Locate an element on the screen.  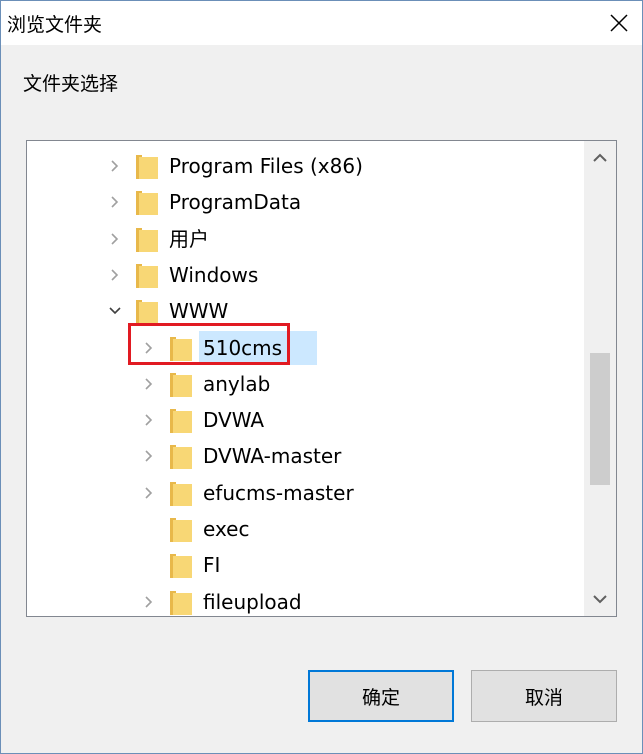
scroll-down-button is located at coordinates (600, 599).